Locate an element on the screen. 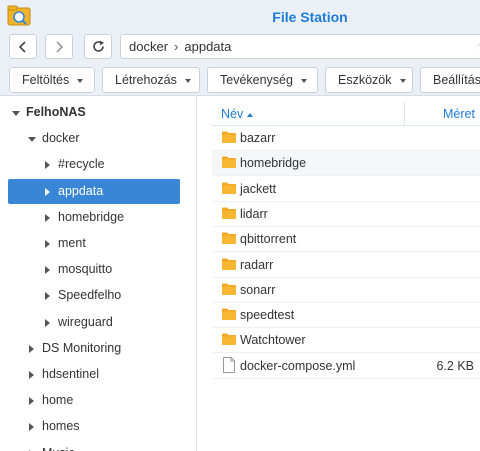 Image resolution: width=480 pixels, height=451 pixels. tree-item-label: homes is located at coordinates (61, 426).